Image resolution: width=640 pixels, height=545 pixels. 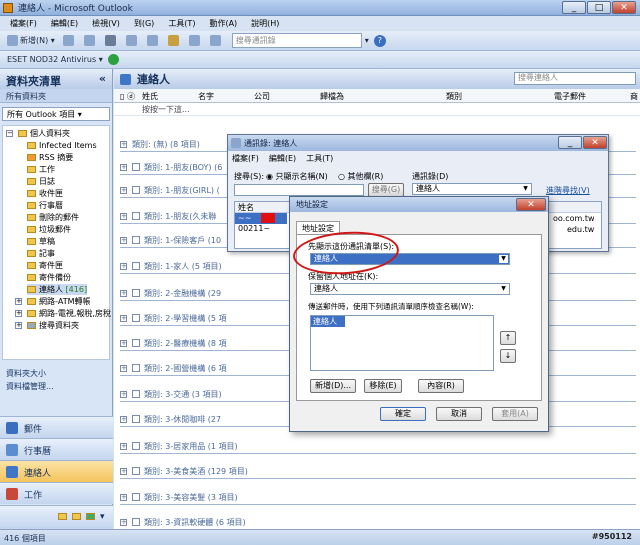 What do you see at coordinates (55, 60) in the screenshot?
I see `eset-button: ESET NOD32 Antivirus ▾` at bounding box center [55, 60].